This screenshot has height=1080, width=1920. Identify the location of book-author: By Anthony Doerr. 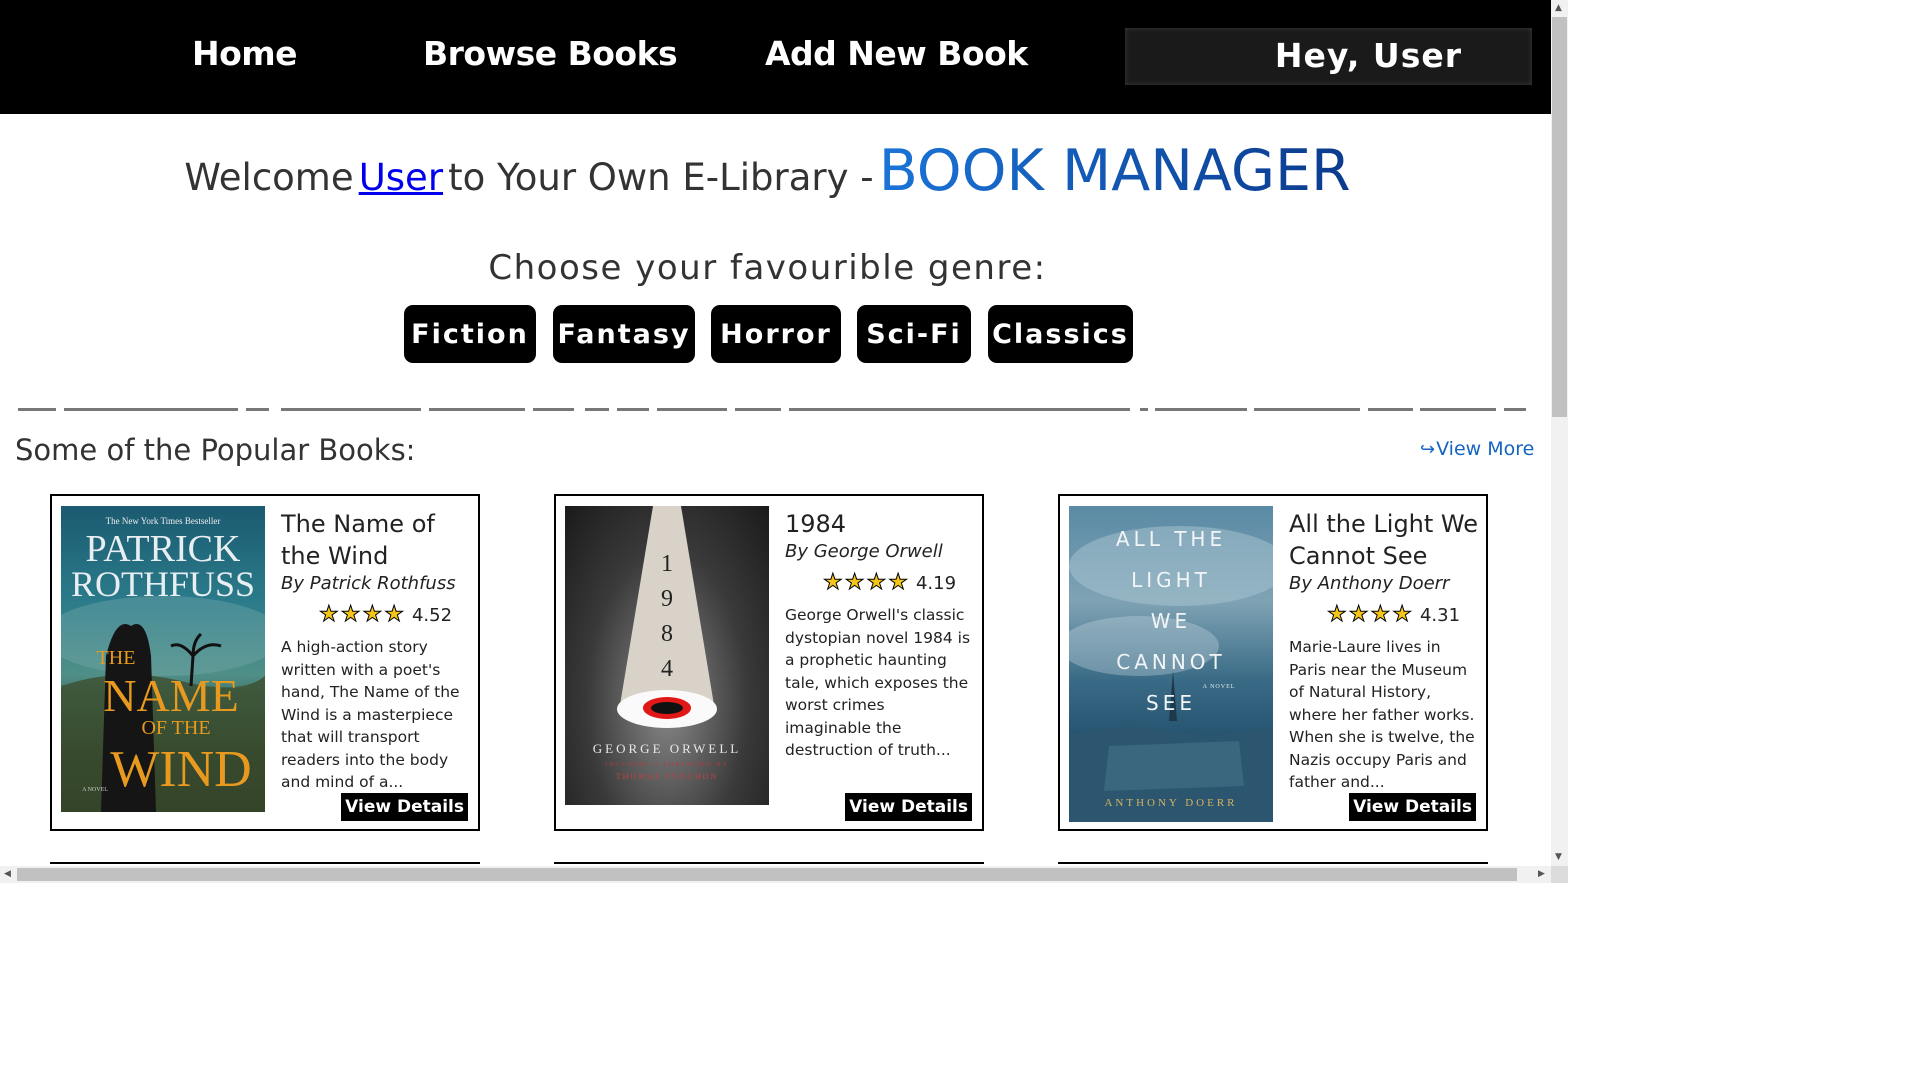
(1369, 583).